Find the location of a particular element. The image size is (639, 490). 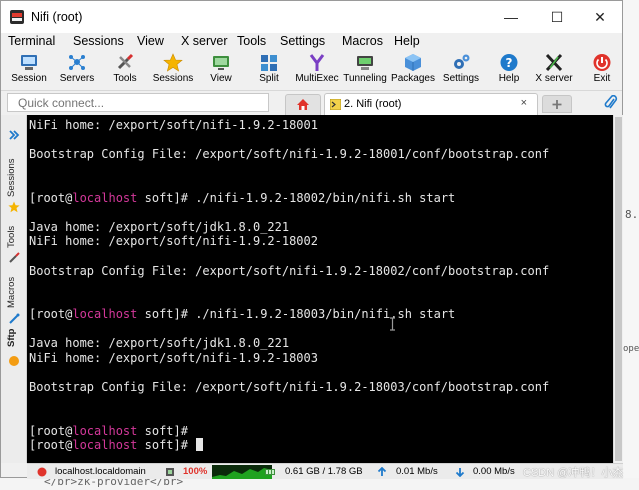

memory-icon is located at coordinates (270, 472).